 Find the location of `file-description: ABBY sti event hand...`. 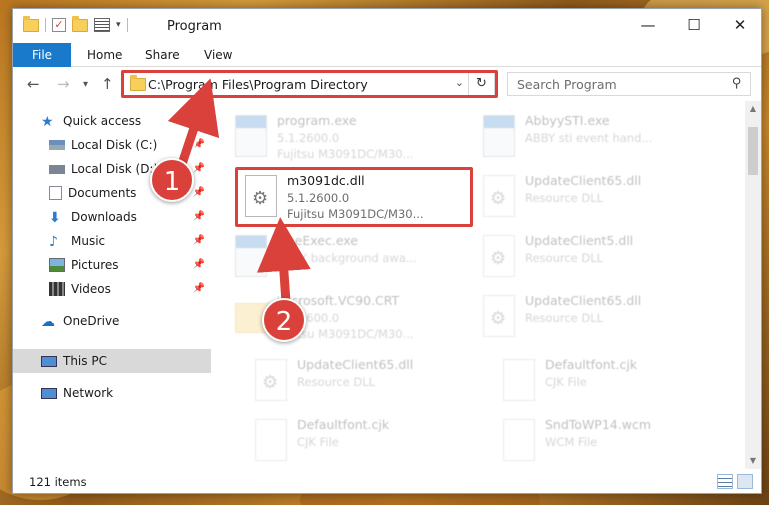

file-description: ABBY sti event hand... is located at coordinates (589, 138).